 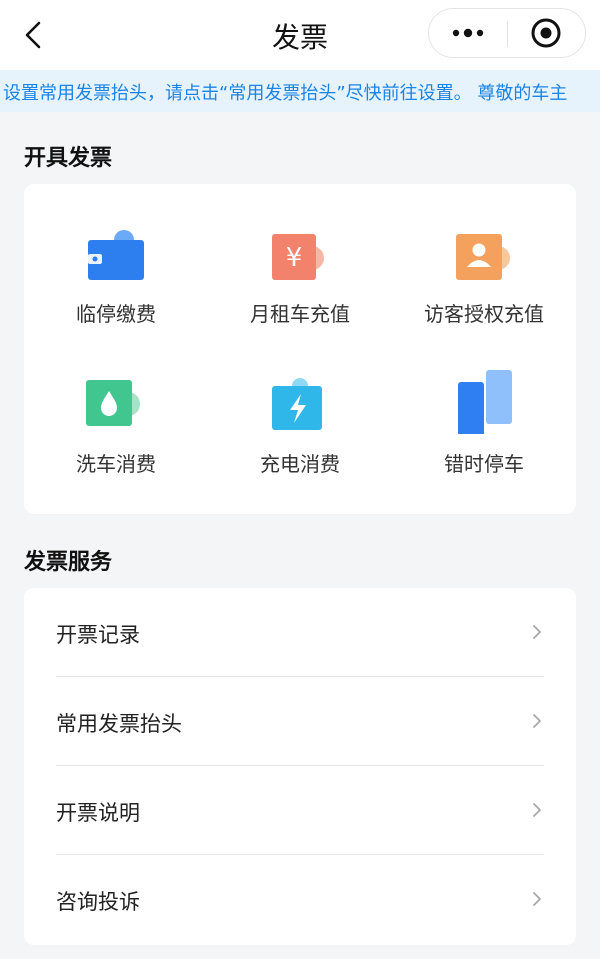 I want to click on mini-program-capsule, so click(x=507, y=33).